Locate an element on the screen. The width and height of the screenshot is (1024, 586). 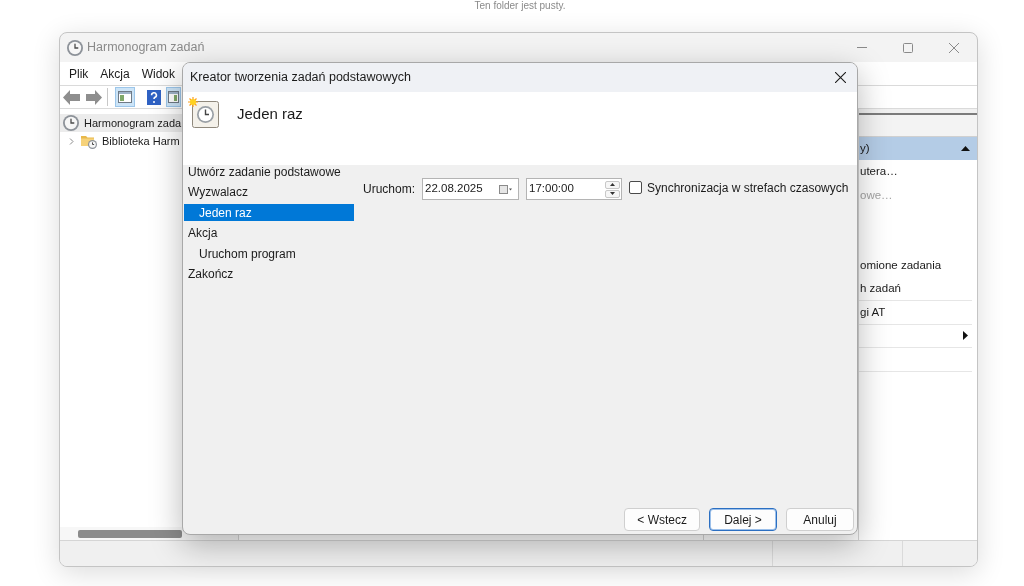
wizard-step: Jeden raz is located at coordinates (269, 213).